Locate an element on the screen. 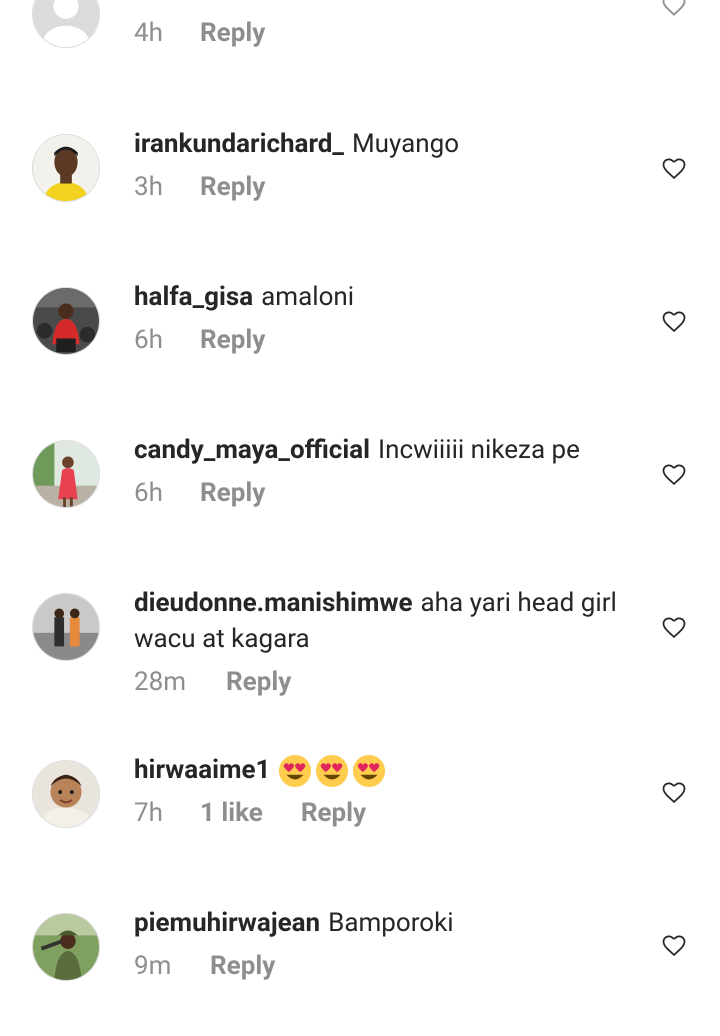 This screenshot has height=1036, width=720. comment-body is located at coordinates (333, 771).